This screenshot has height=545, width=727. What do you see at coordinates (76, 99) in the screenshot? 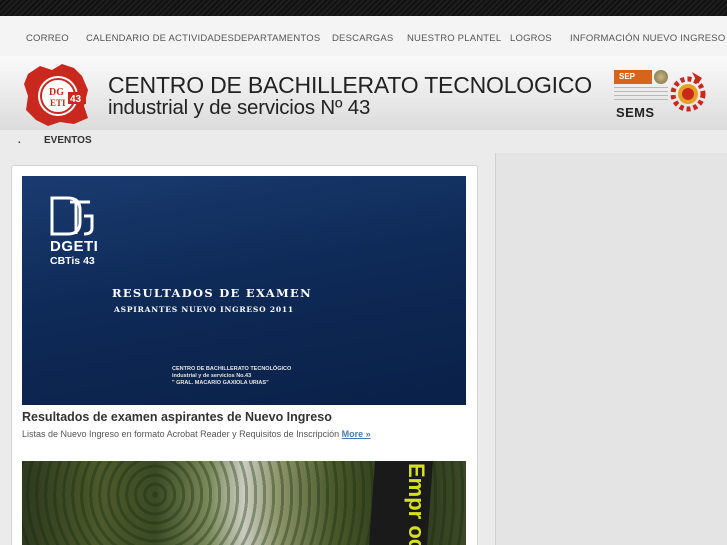
I see `svg-text: 43` at bounding box center [76, 99].